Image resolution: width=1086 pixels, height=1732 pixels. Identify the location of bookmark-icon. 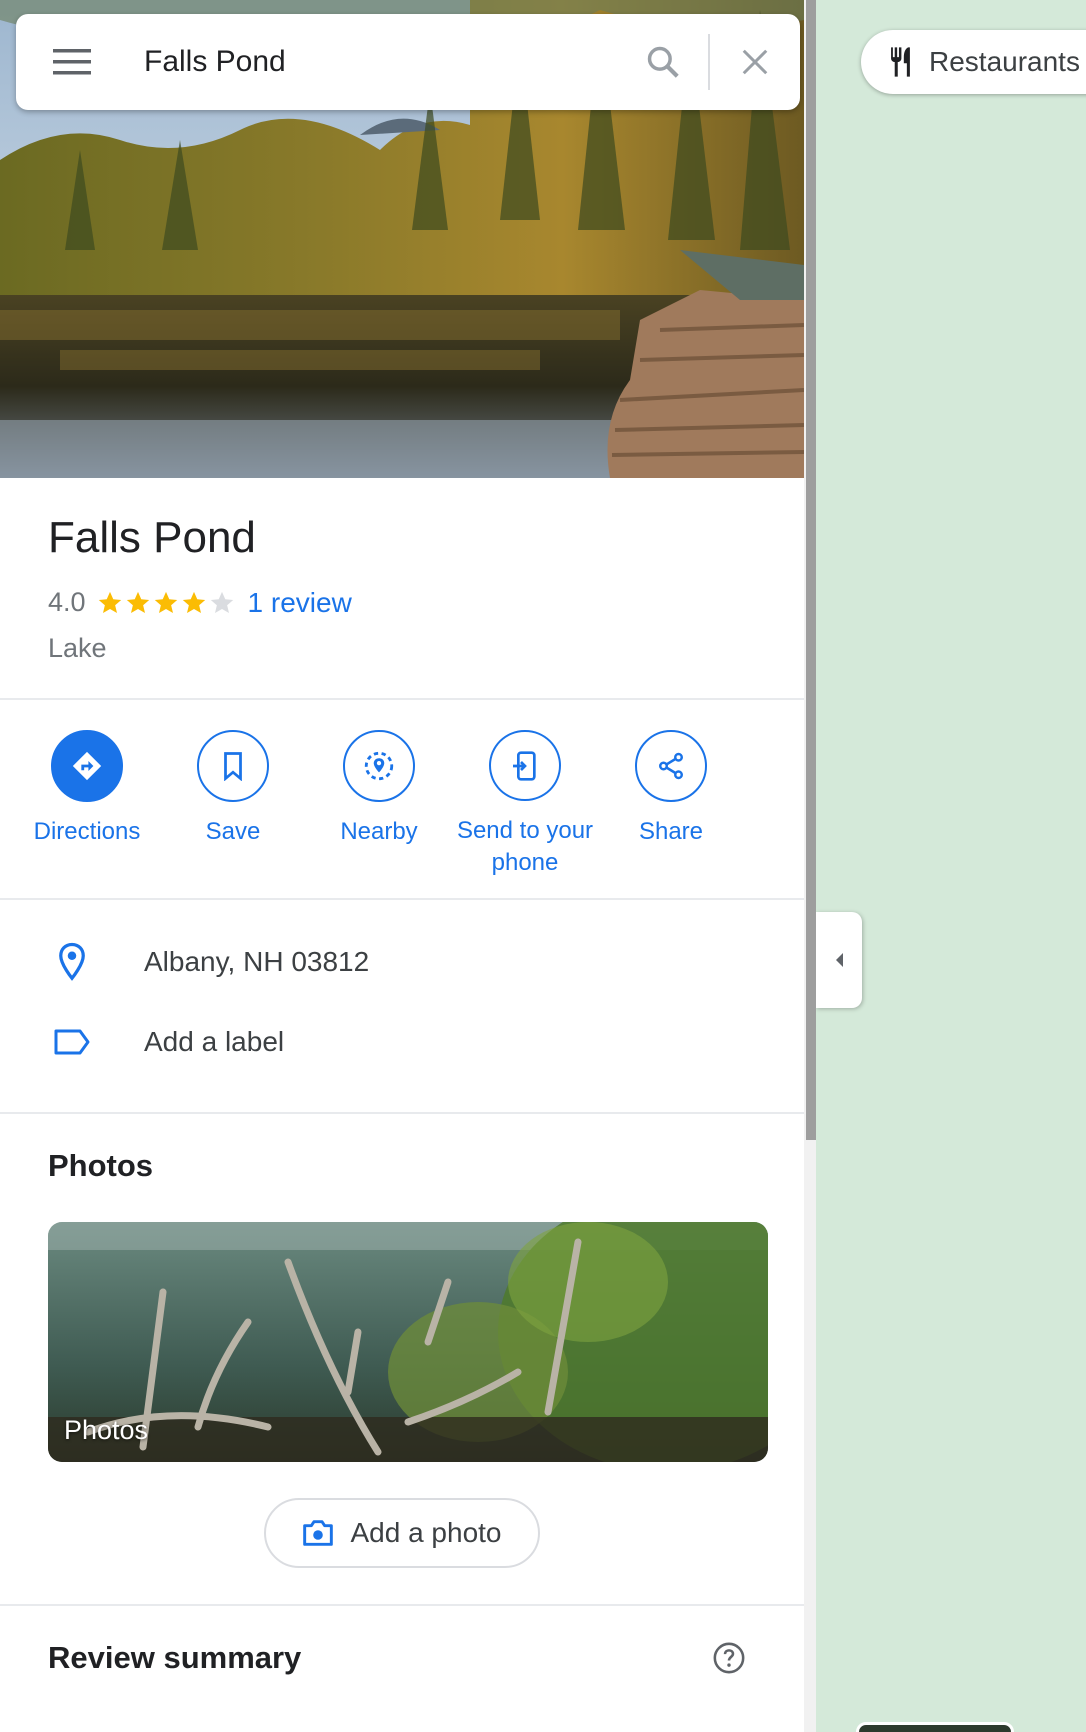
(233, 766).